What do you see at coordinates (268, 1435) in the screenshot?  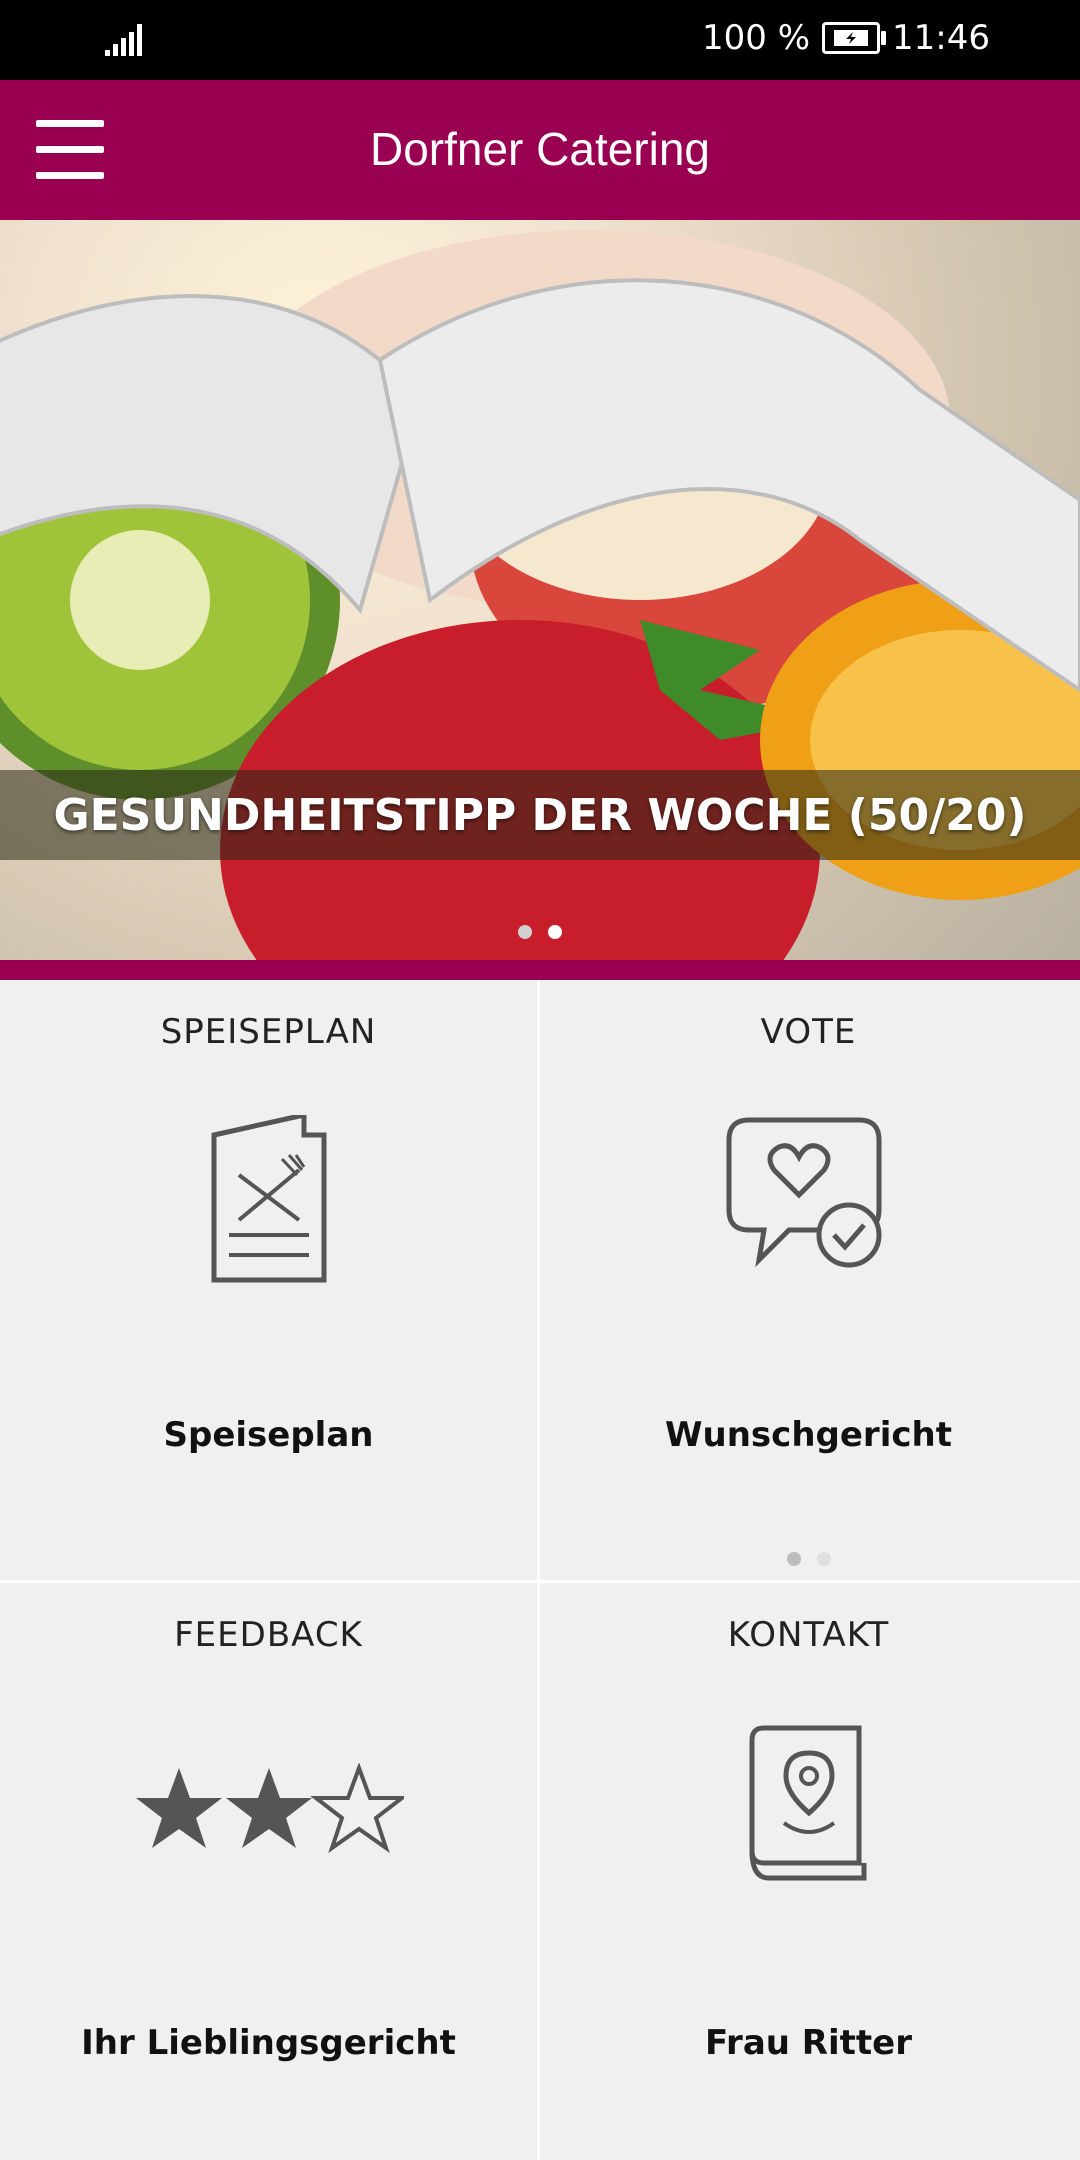 I see `tile-subtitle: Speiseplan` at bounding box center [268, 1435].